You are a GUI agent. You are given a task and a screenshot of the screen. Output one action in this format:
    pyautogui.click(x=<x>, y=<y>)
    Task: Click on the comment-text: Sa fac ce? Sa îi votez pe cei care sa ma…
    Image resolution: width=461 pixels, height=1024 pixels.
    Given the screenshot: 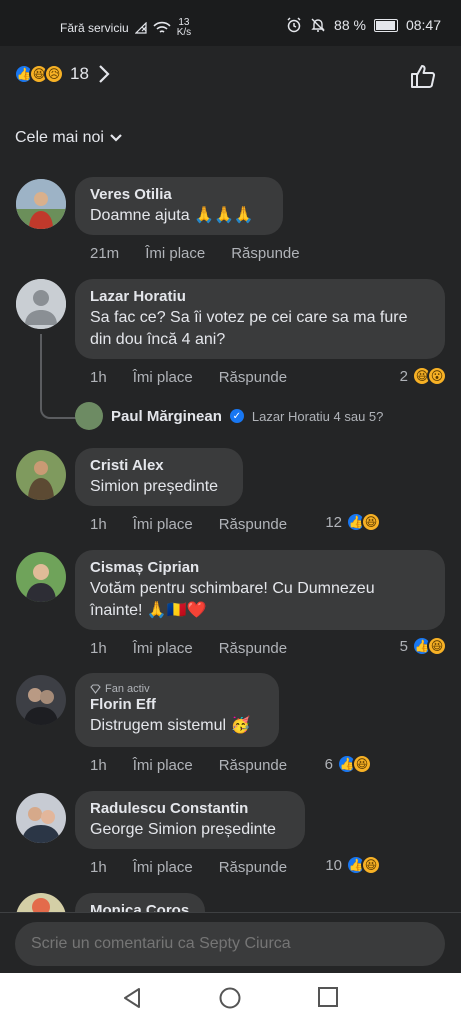 What is the action you would take?
    pyautogui.click(x=249, y=328)
    